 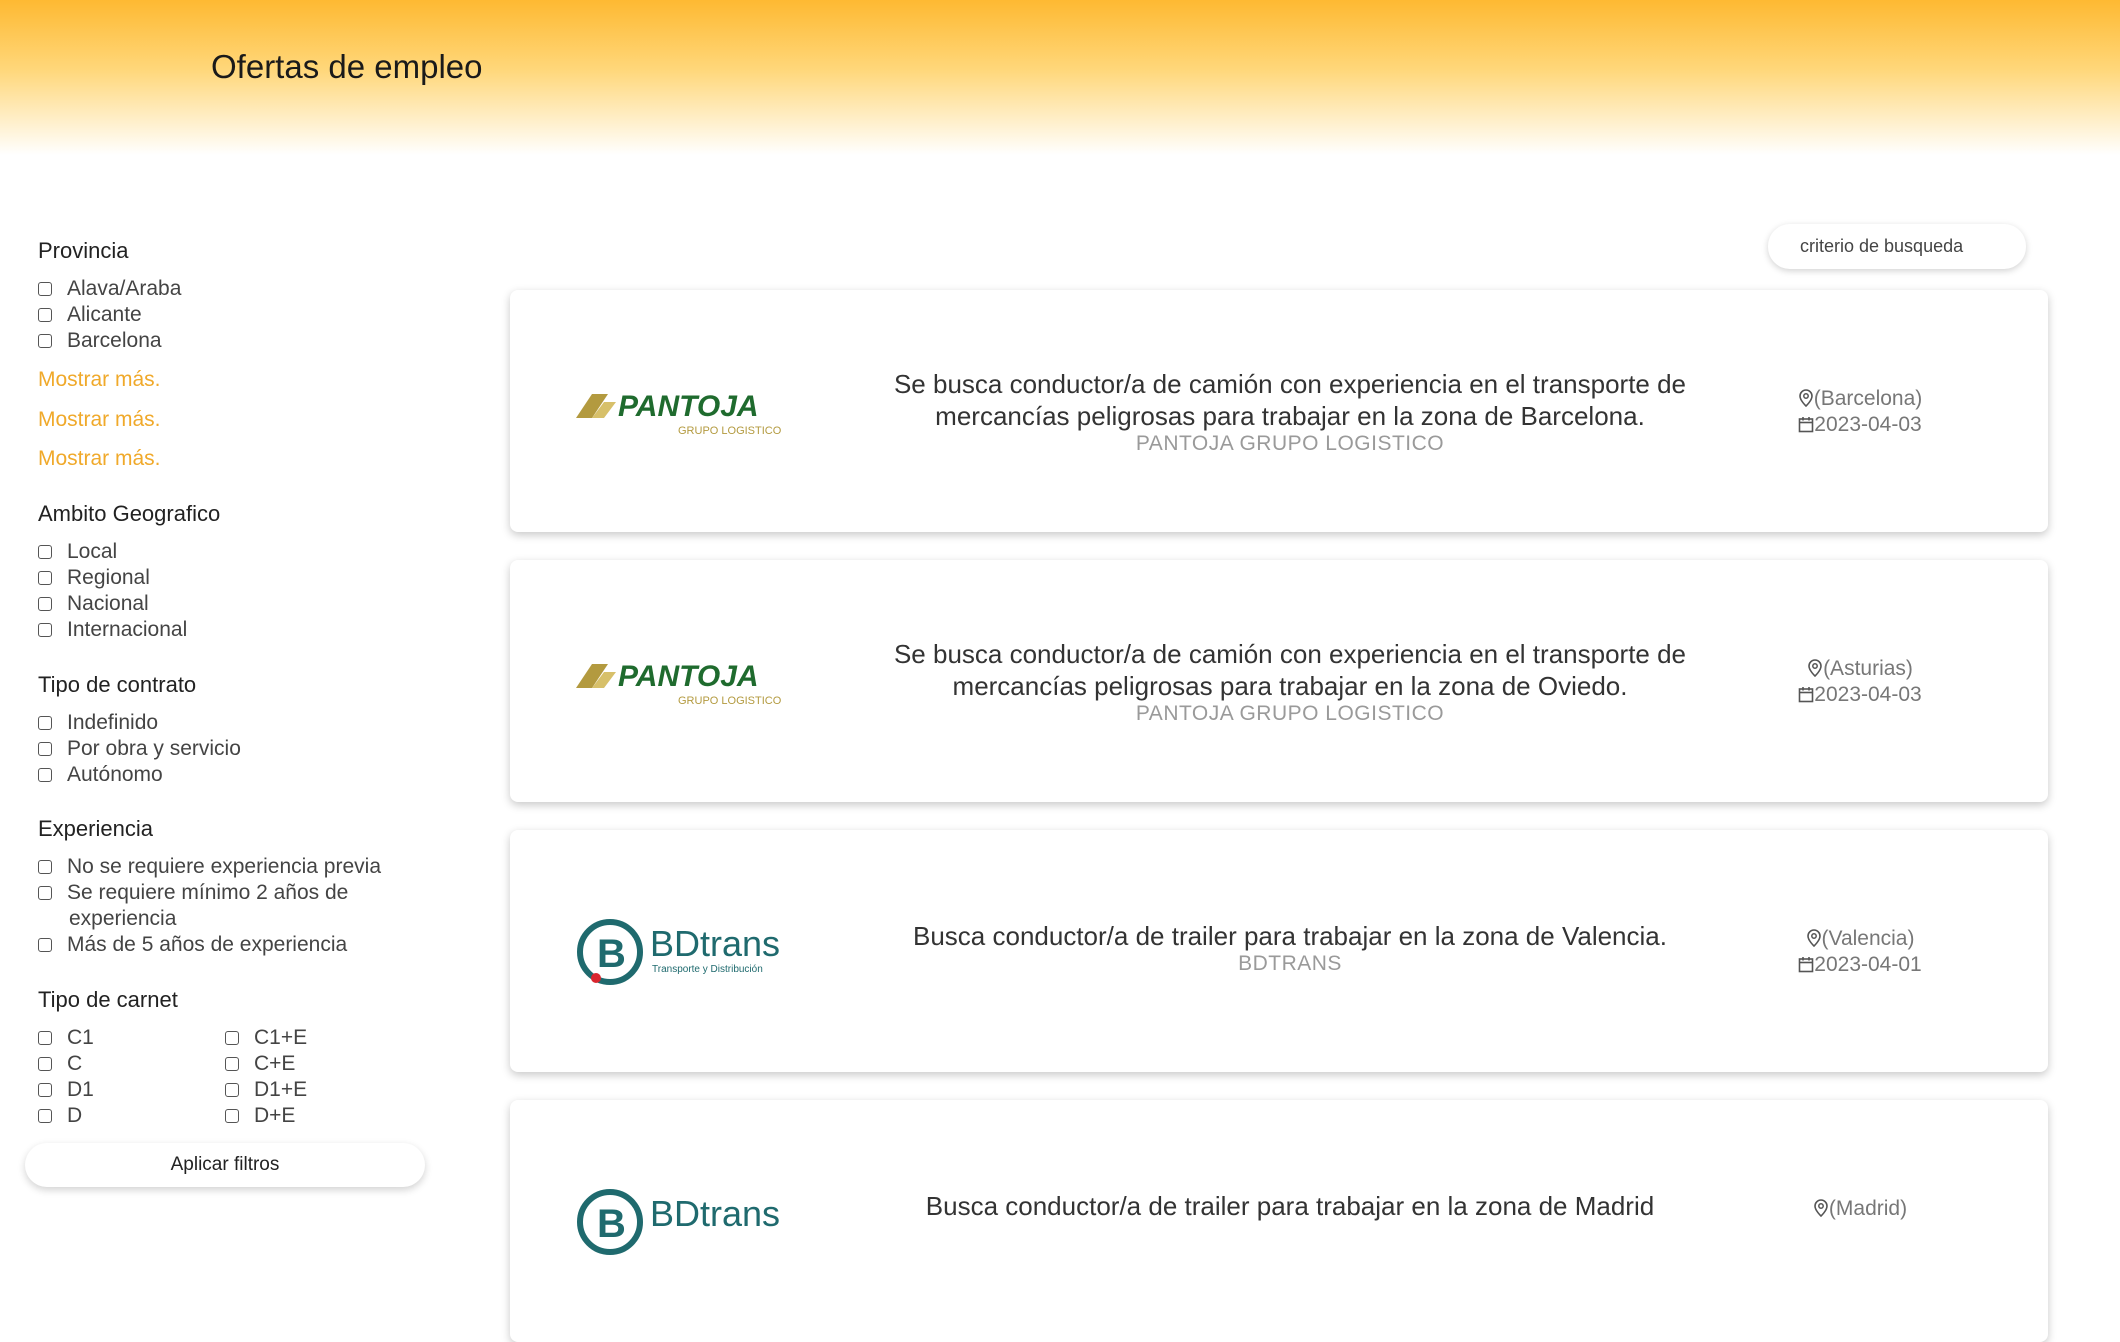 I want to click on filter-option-2-anos-cont: experiencia, so click(x=123, y=918).